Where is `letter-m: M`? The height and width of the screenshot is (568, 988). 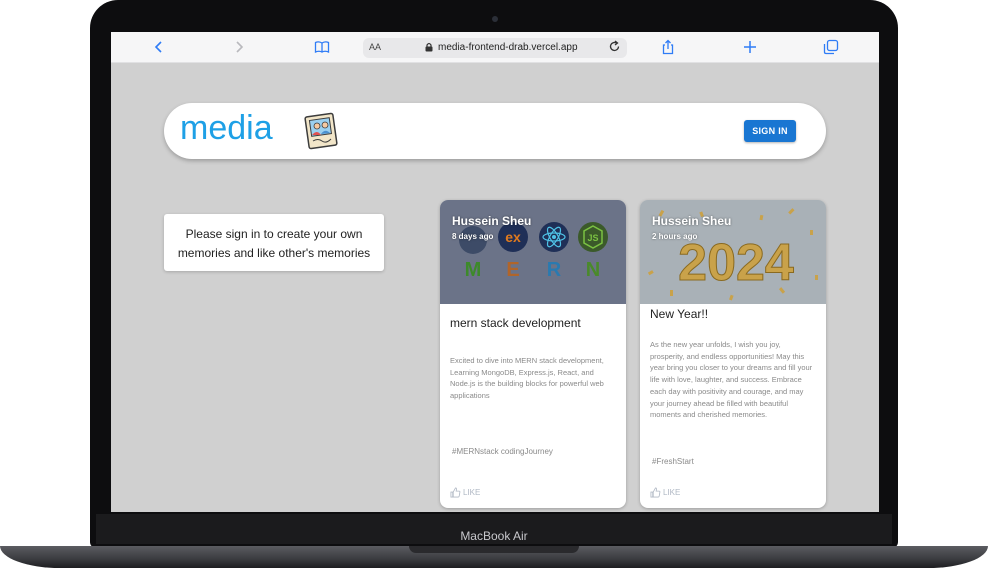
letter-m: M is located at coordinates (473, 270).